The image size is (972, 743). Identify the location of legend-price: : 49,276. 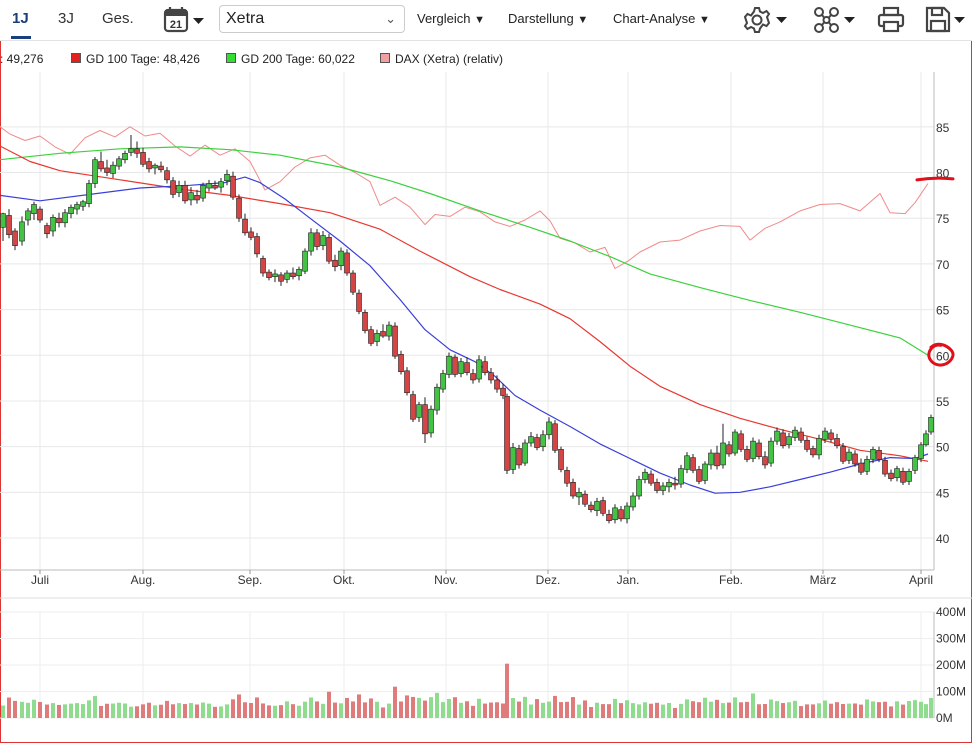
(22, 59).